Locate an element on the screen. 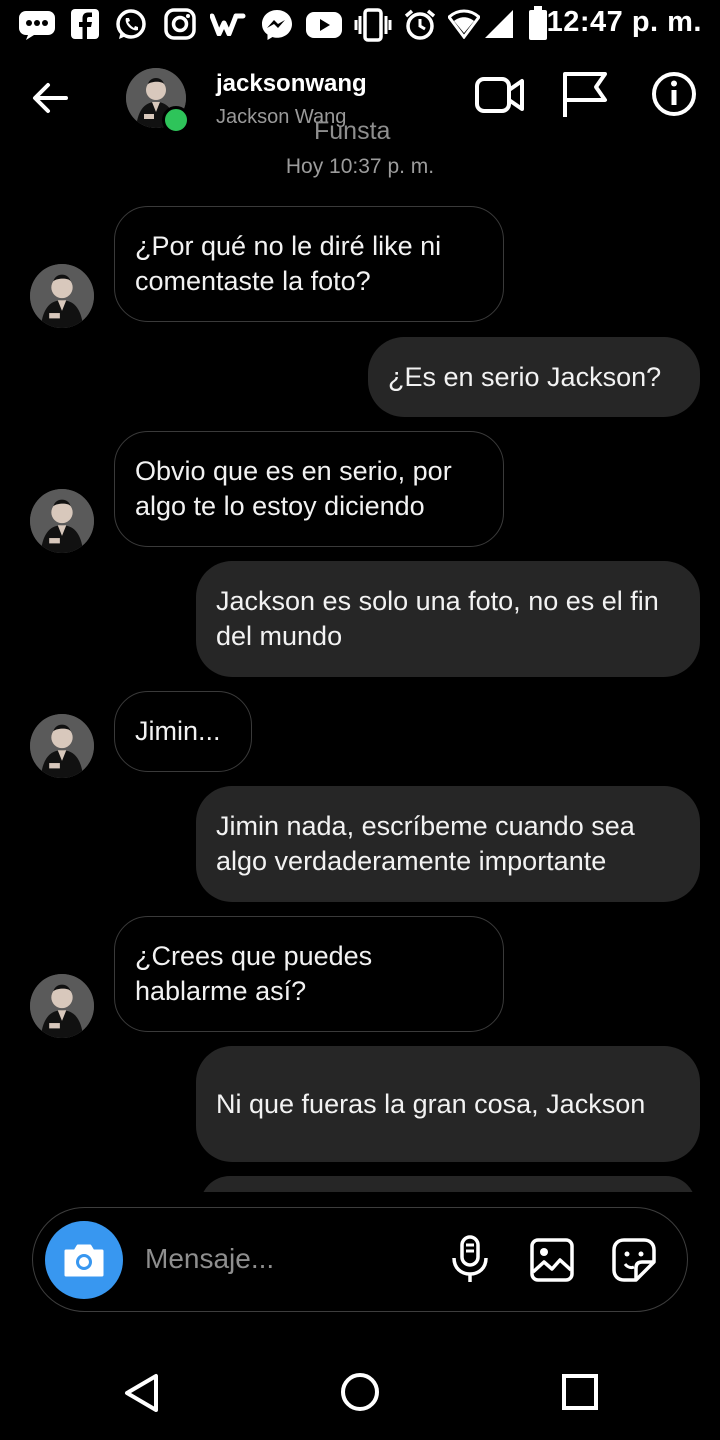  sticker-icon is located at coordinates (634, 1260).